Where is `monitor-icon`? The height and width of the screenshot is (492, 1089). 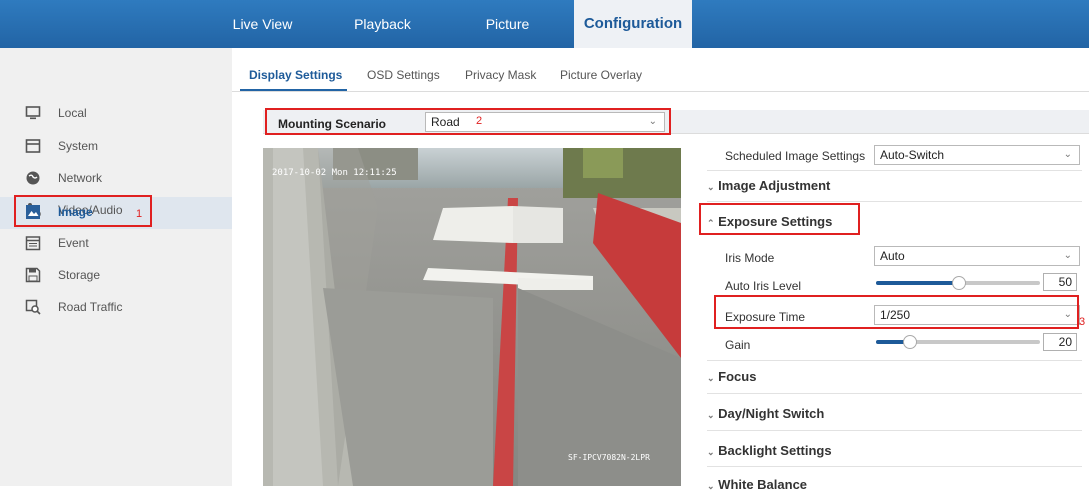 monitor-icon is located at coordinates (33, 113).